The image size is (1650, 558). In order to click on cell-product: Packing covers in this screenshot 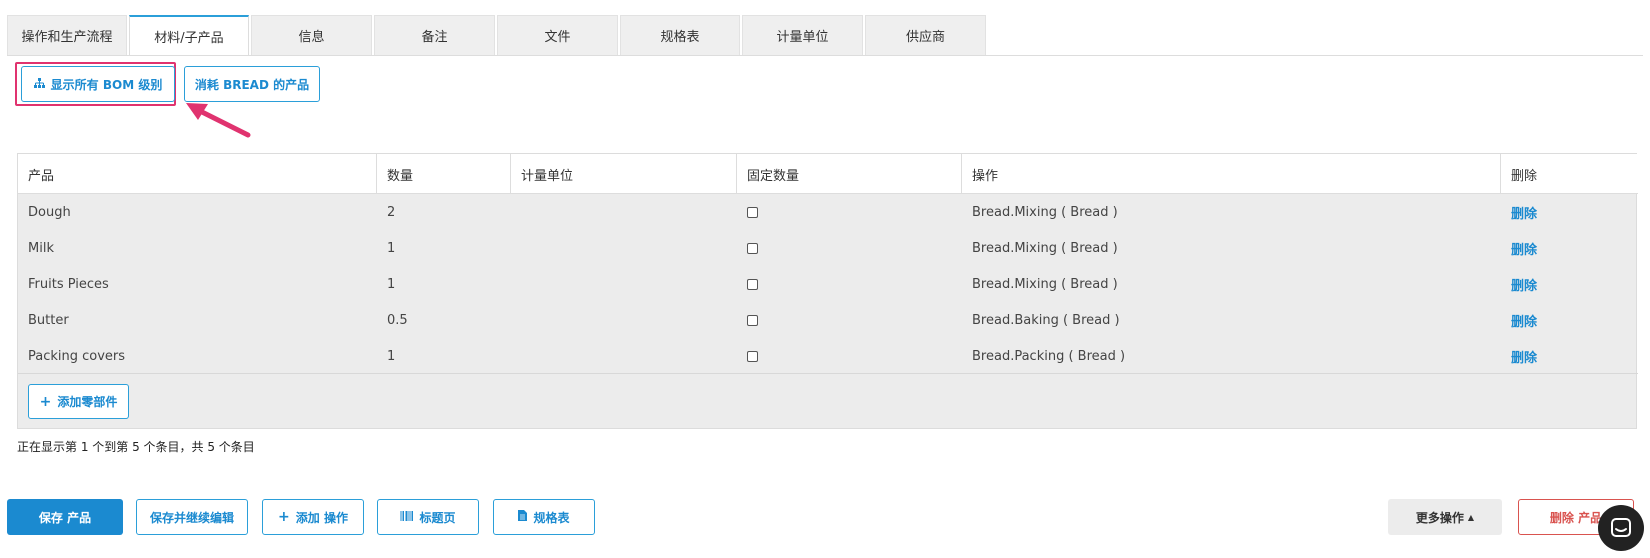, I will do `click(77, 356)`.